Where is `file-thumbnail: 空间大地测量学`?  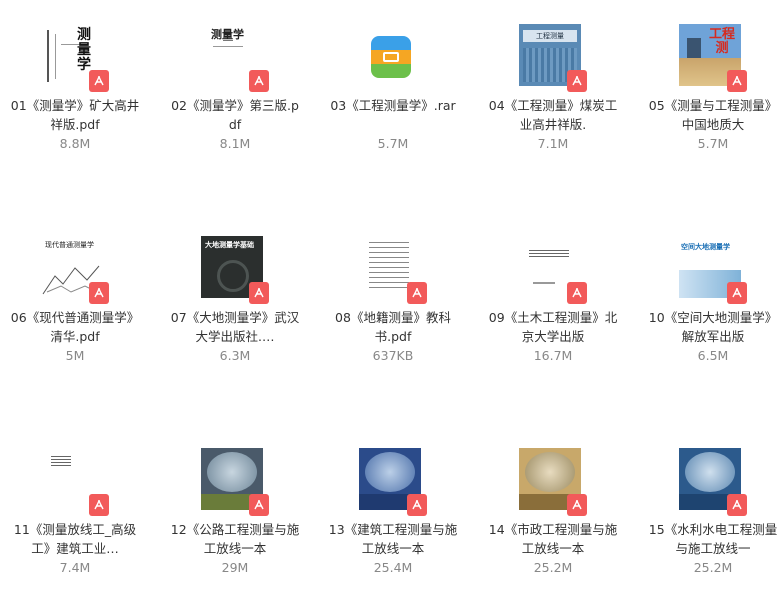
file-thumbnail: 空间大地测量学 is located at coordinates (713, 270).